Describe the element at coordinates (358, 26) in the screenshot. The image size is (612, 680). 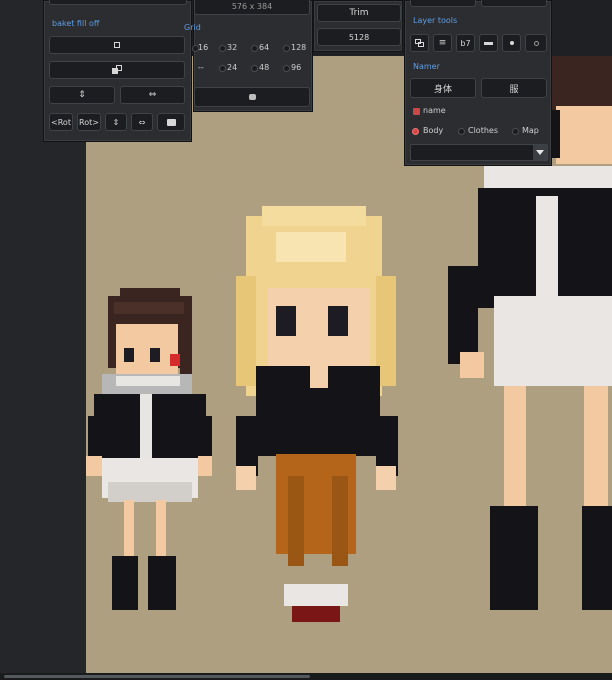
I see `panel-trim: Trim 5128` at that location.